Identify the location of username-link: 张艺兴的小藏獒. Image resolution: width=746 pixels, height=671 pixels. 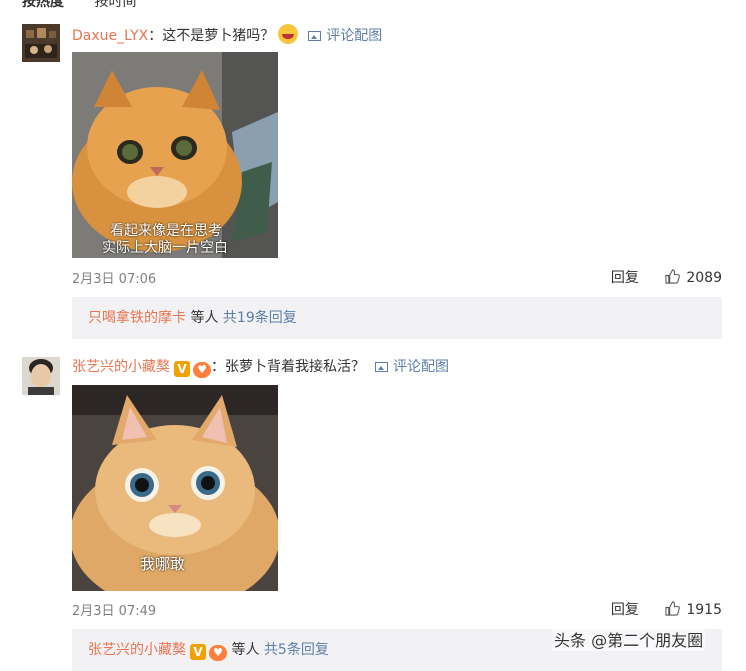
(121, 367).